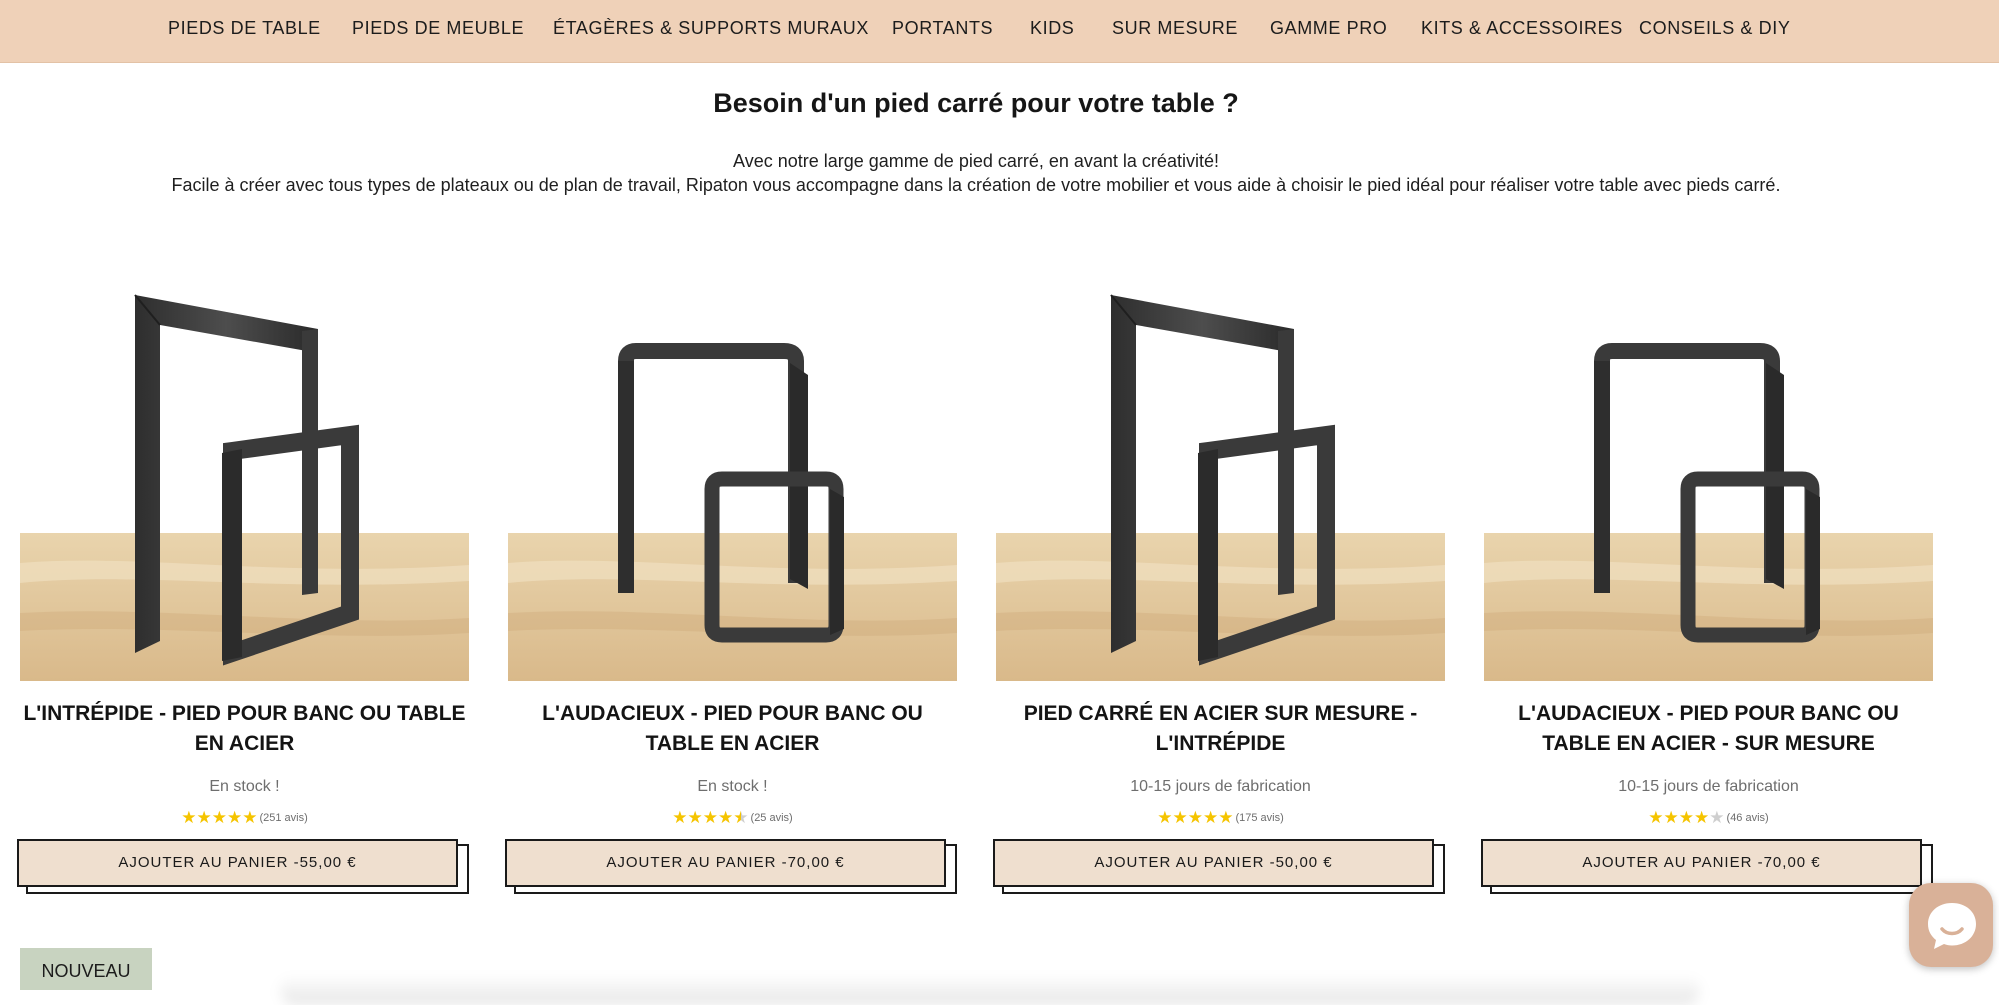  Describe the element at coordinates (1175, 28) in the screenshot. I see `nav-item-sur-mesure: SUR MESURE` at that location.